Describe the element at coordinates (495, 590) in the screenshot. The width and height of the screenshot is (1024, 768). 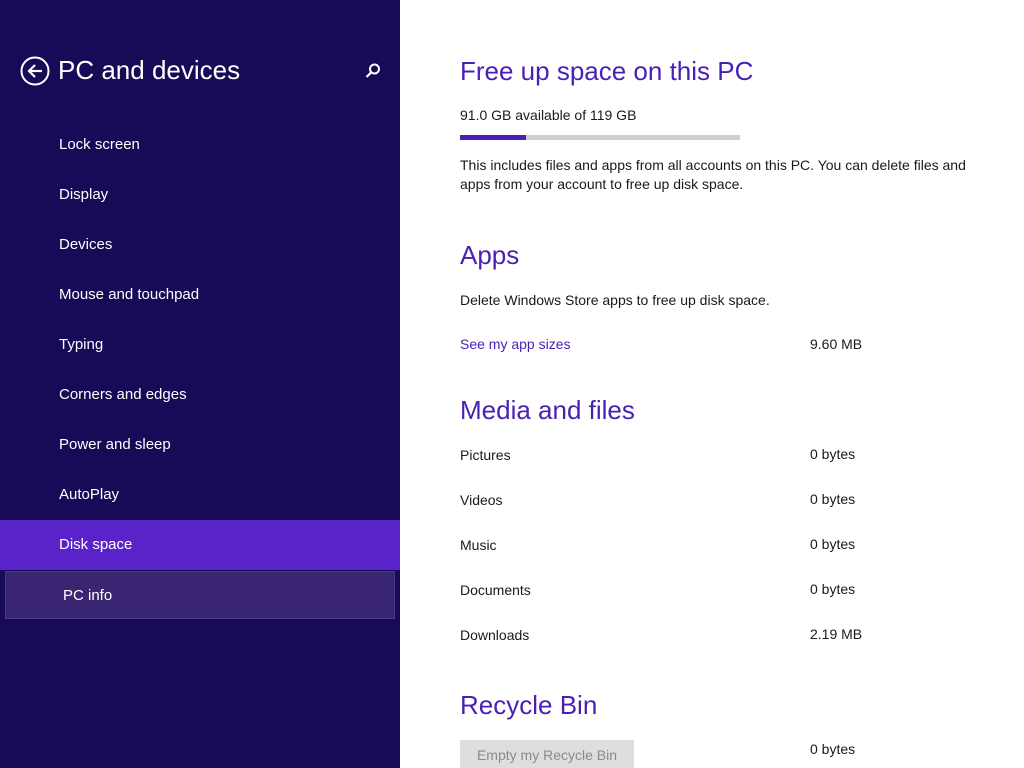
I see `media-row-label: Documents` at that location.